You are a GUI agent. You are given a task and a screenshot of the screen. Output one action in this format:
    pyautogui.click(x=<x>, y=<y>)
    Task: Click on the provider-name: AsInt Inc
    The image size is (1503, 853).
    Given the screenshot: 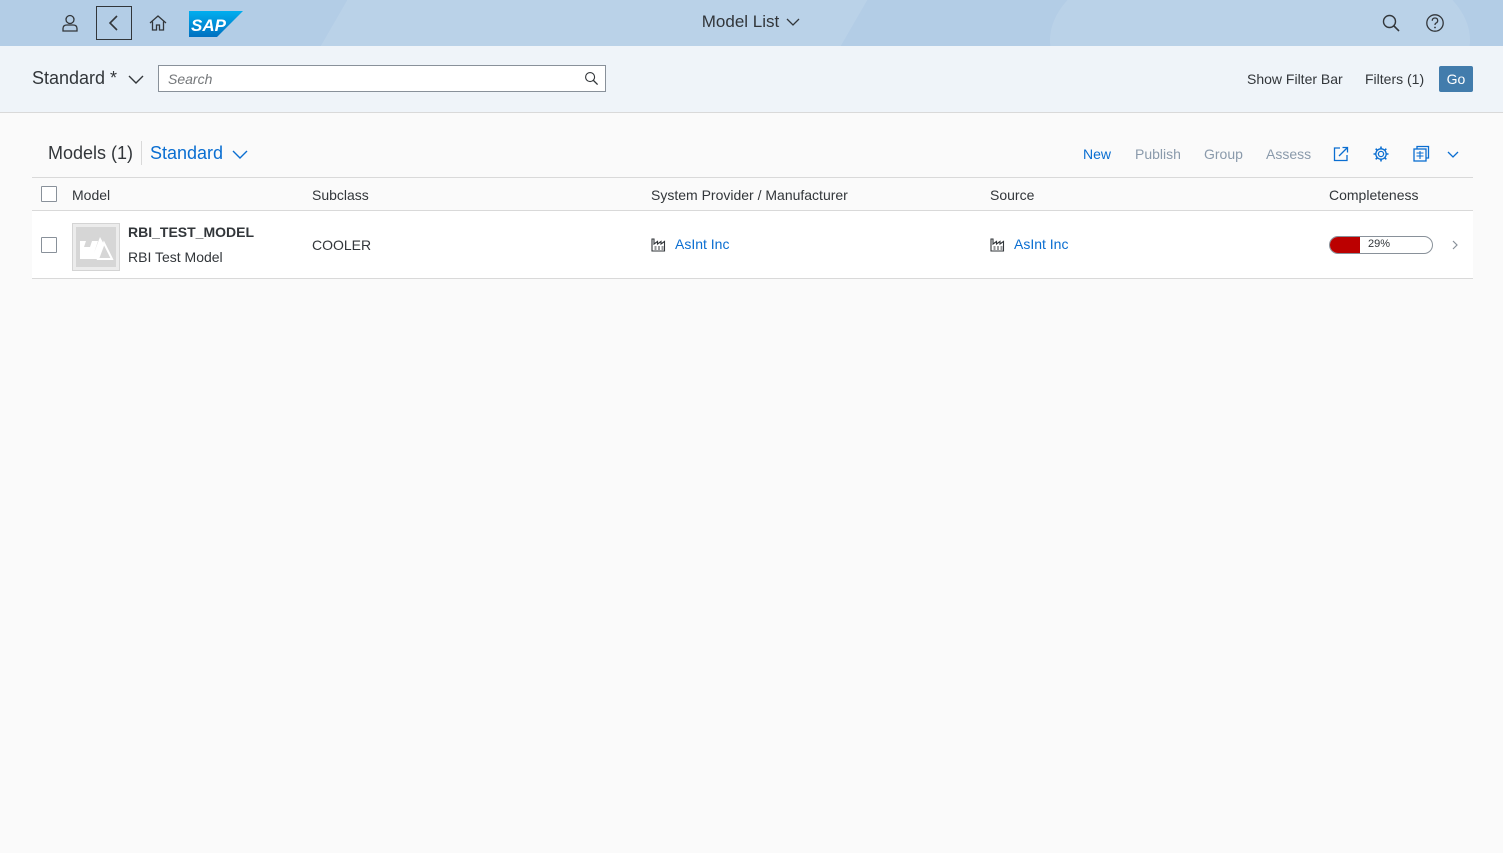 What is the action you would take?
    pyautogui.click(x=702, y=244)
    